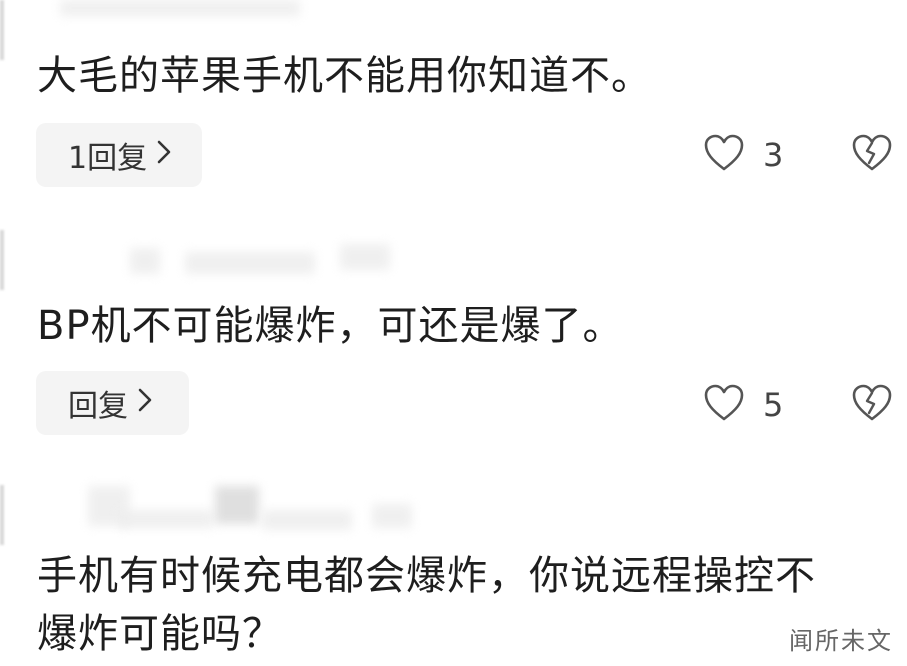  I want to click on comment-2-reply-label: 回复, so click(98, 406).